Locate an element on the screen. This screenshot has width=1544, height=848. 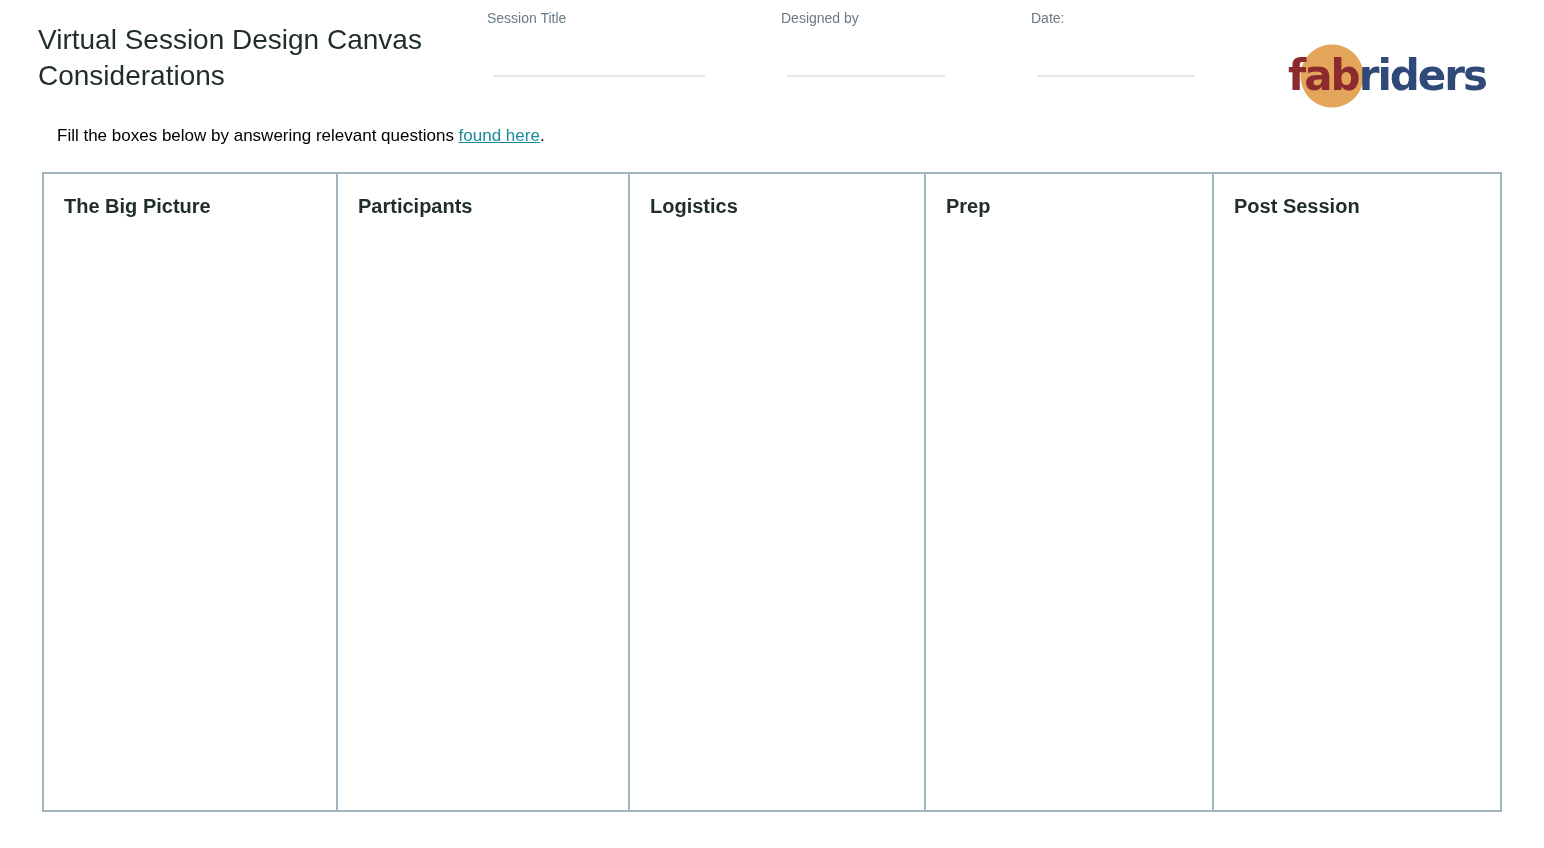
canvas-title: Virtual Session Design Canvas Considerations is located at coordinates (230, 58).